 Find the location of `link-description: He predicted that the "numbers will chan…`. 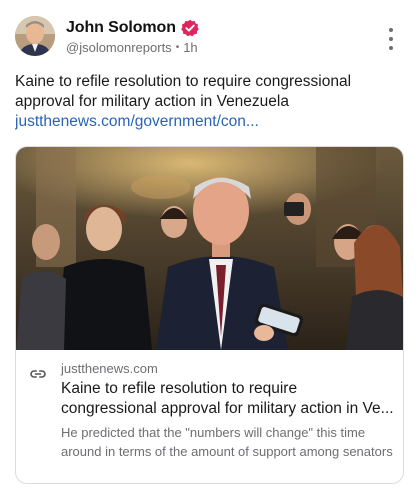

link-description: He predicted that the "numbers will chan… is located at coordinates (227, 442).